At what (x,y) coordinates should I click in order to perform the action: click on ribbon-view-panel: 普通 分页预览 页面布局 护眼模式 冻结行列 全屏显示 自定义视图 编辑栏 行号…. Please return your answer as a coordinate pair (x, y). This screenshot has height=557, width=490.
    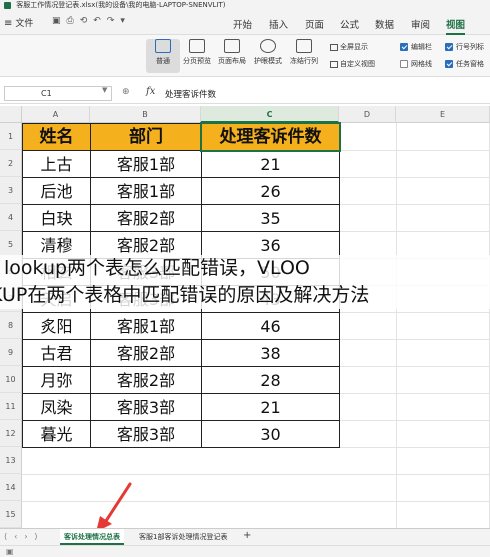
    Looking at the image, I should click on (245, 56).